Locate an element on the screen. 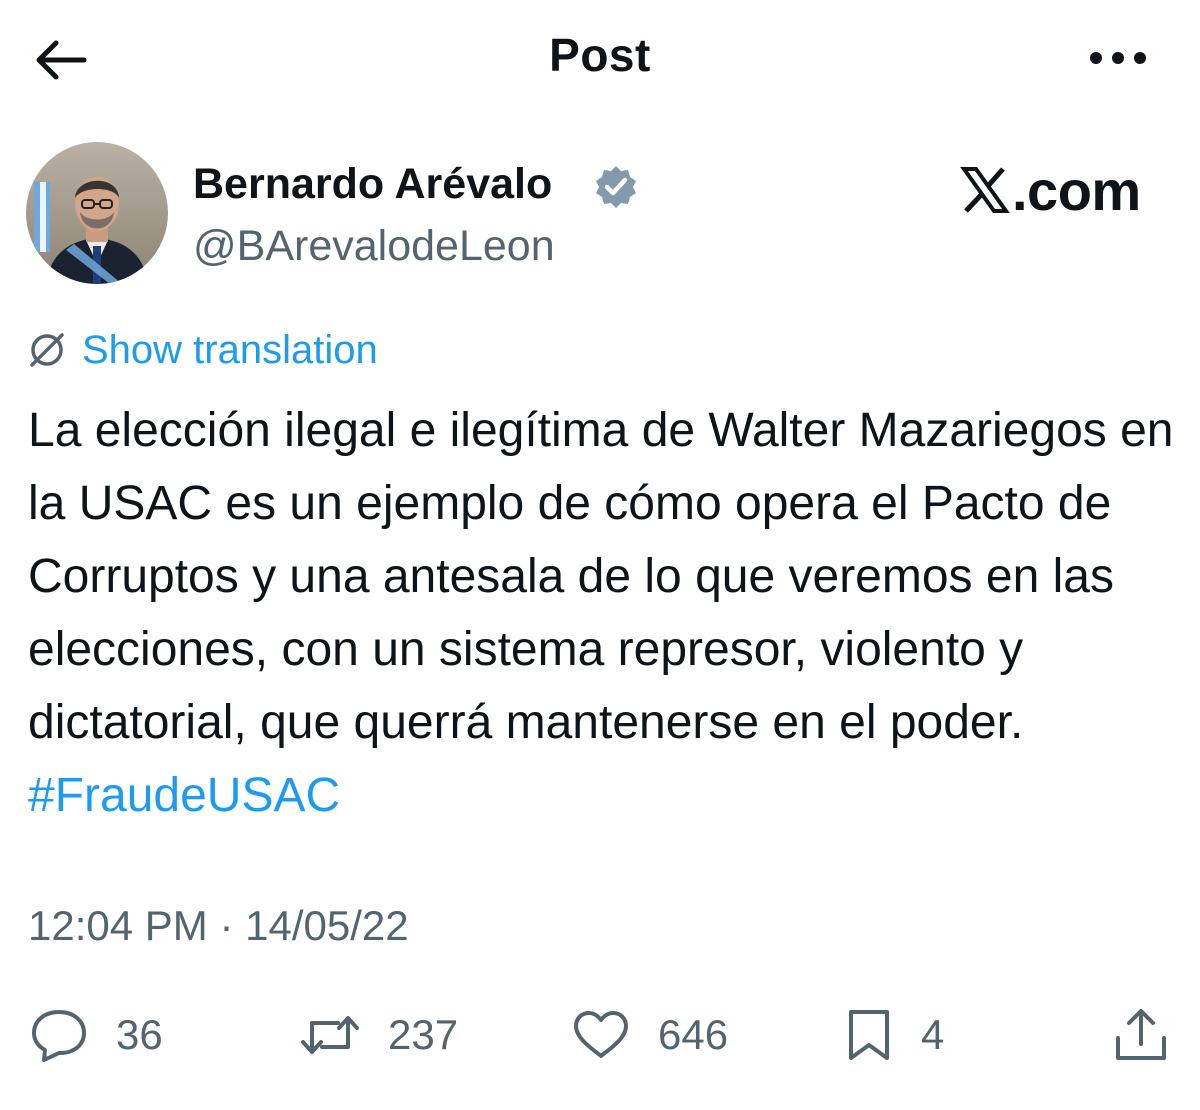  avatar is located at coordinates (97, 213).